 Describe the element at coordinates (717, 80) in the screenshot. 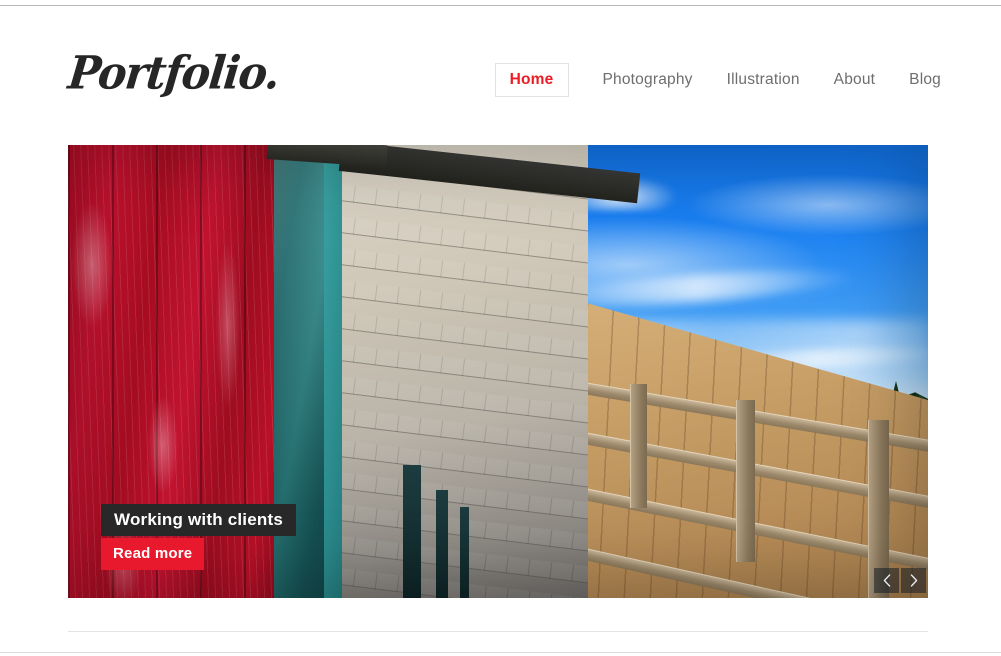

I see `main-navigation: Home Photography Illustration About Blog` at that location.